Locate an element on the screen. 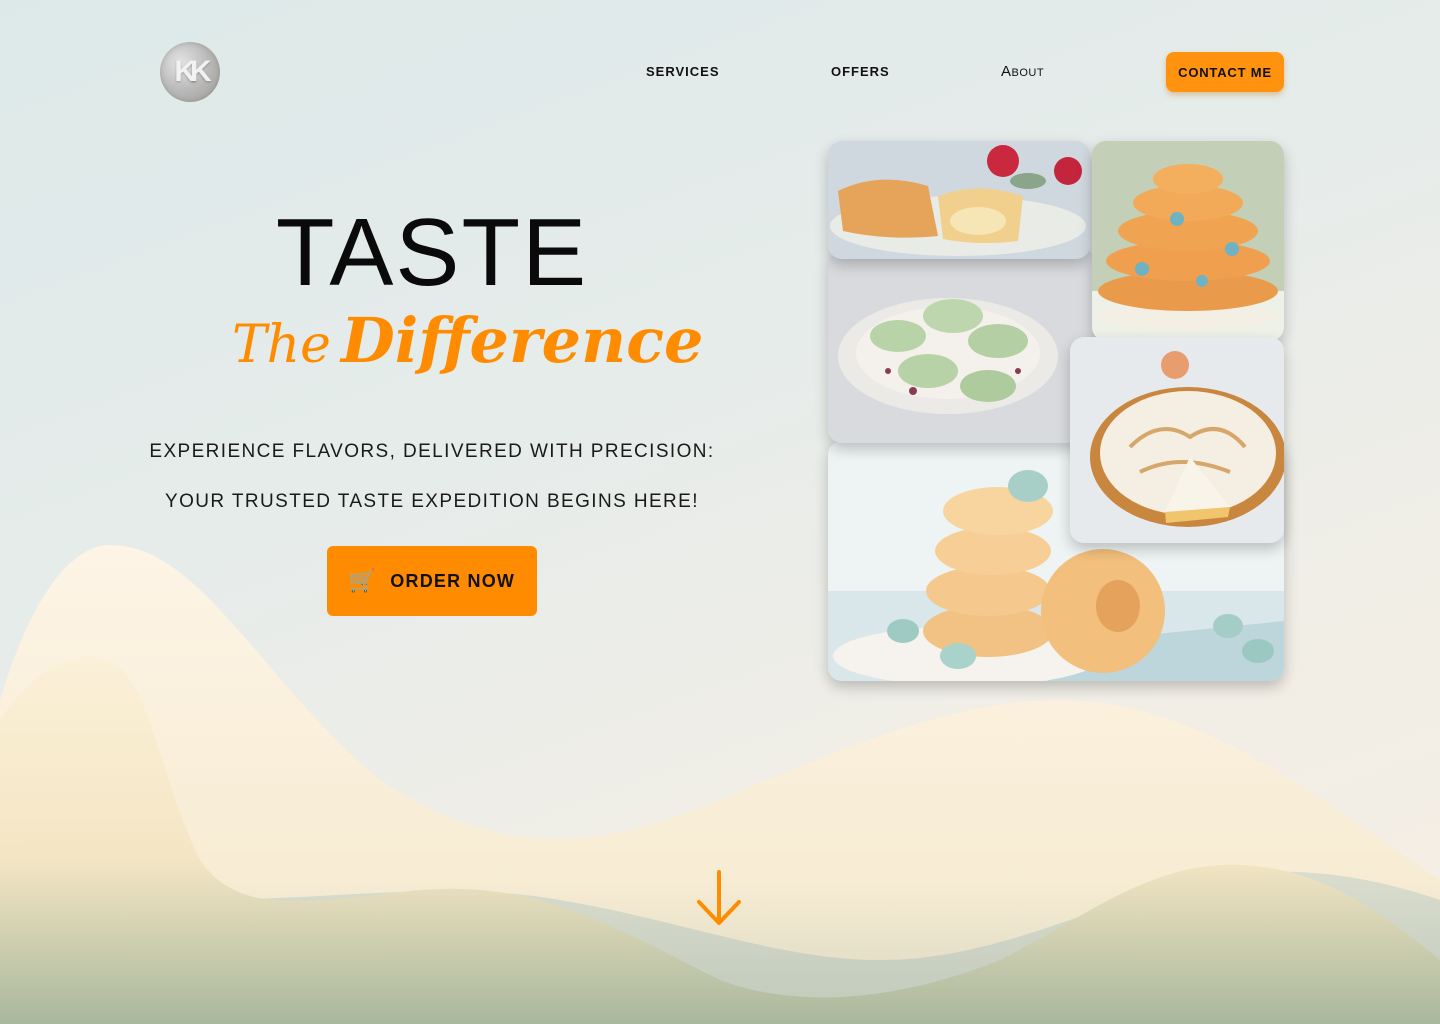  brand-logo: KK is located at coordinates (190, 72).